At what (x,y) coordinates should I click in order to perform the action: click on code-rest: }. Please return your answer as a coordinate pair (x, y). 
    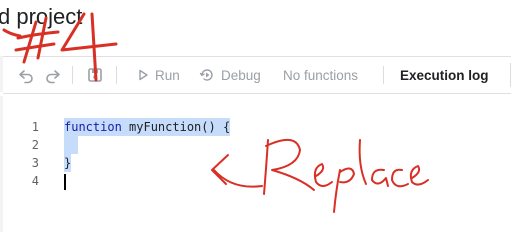
    Looking at the image, I should click on (68, 163).